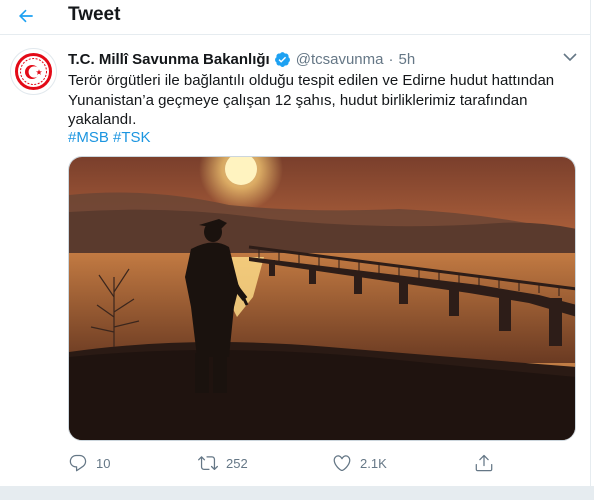  Describe the element at coordinates (406, 59) in the screenshot. I see `timestamp: 5h` at that location.